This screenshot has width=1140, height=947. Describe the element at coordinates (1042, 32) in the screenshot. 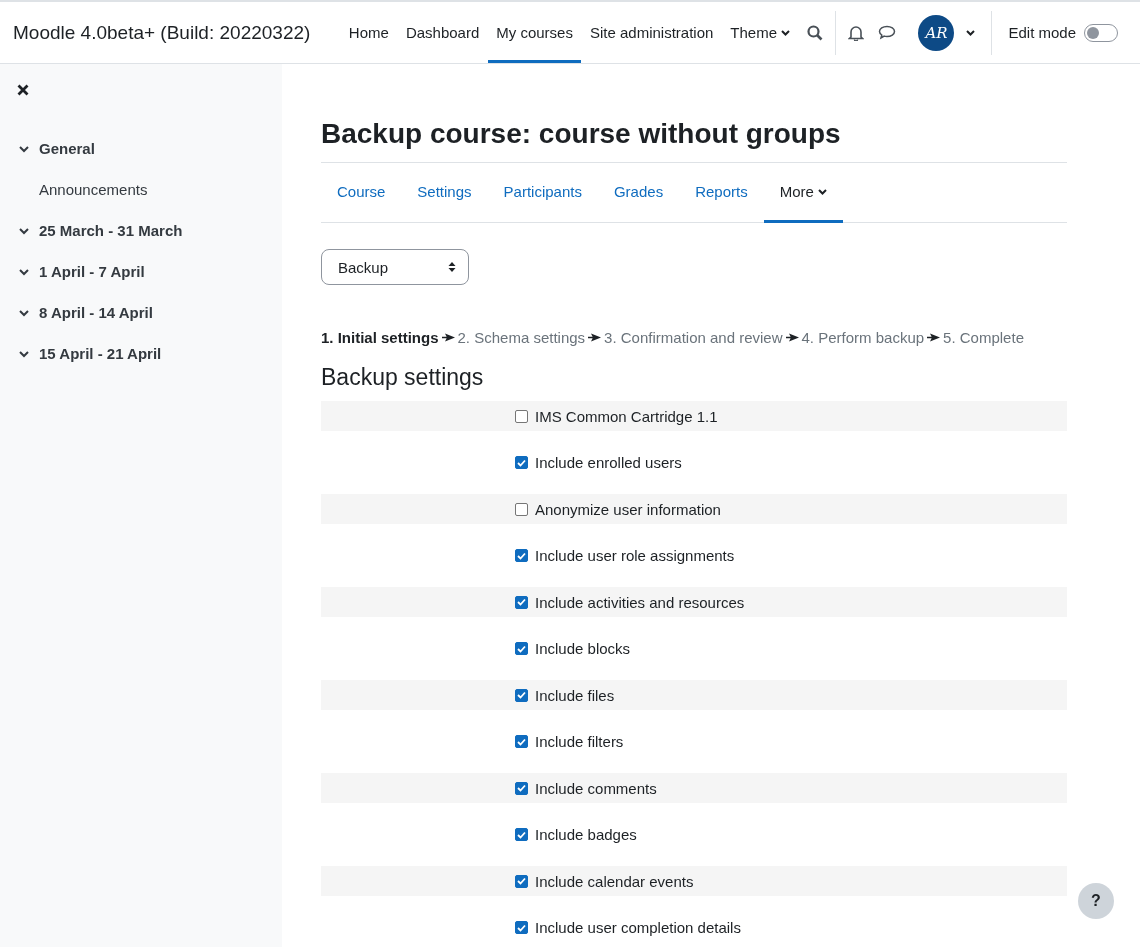

I see `edit-mode-label: Edit mode` at that location.